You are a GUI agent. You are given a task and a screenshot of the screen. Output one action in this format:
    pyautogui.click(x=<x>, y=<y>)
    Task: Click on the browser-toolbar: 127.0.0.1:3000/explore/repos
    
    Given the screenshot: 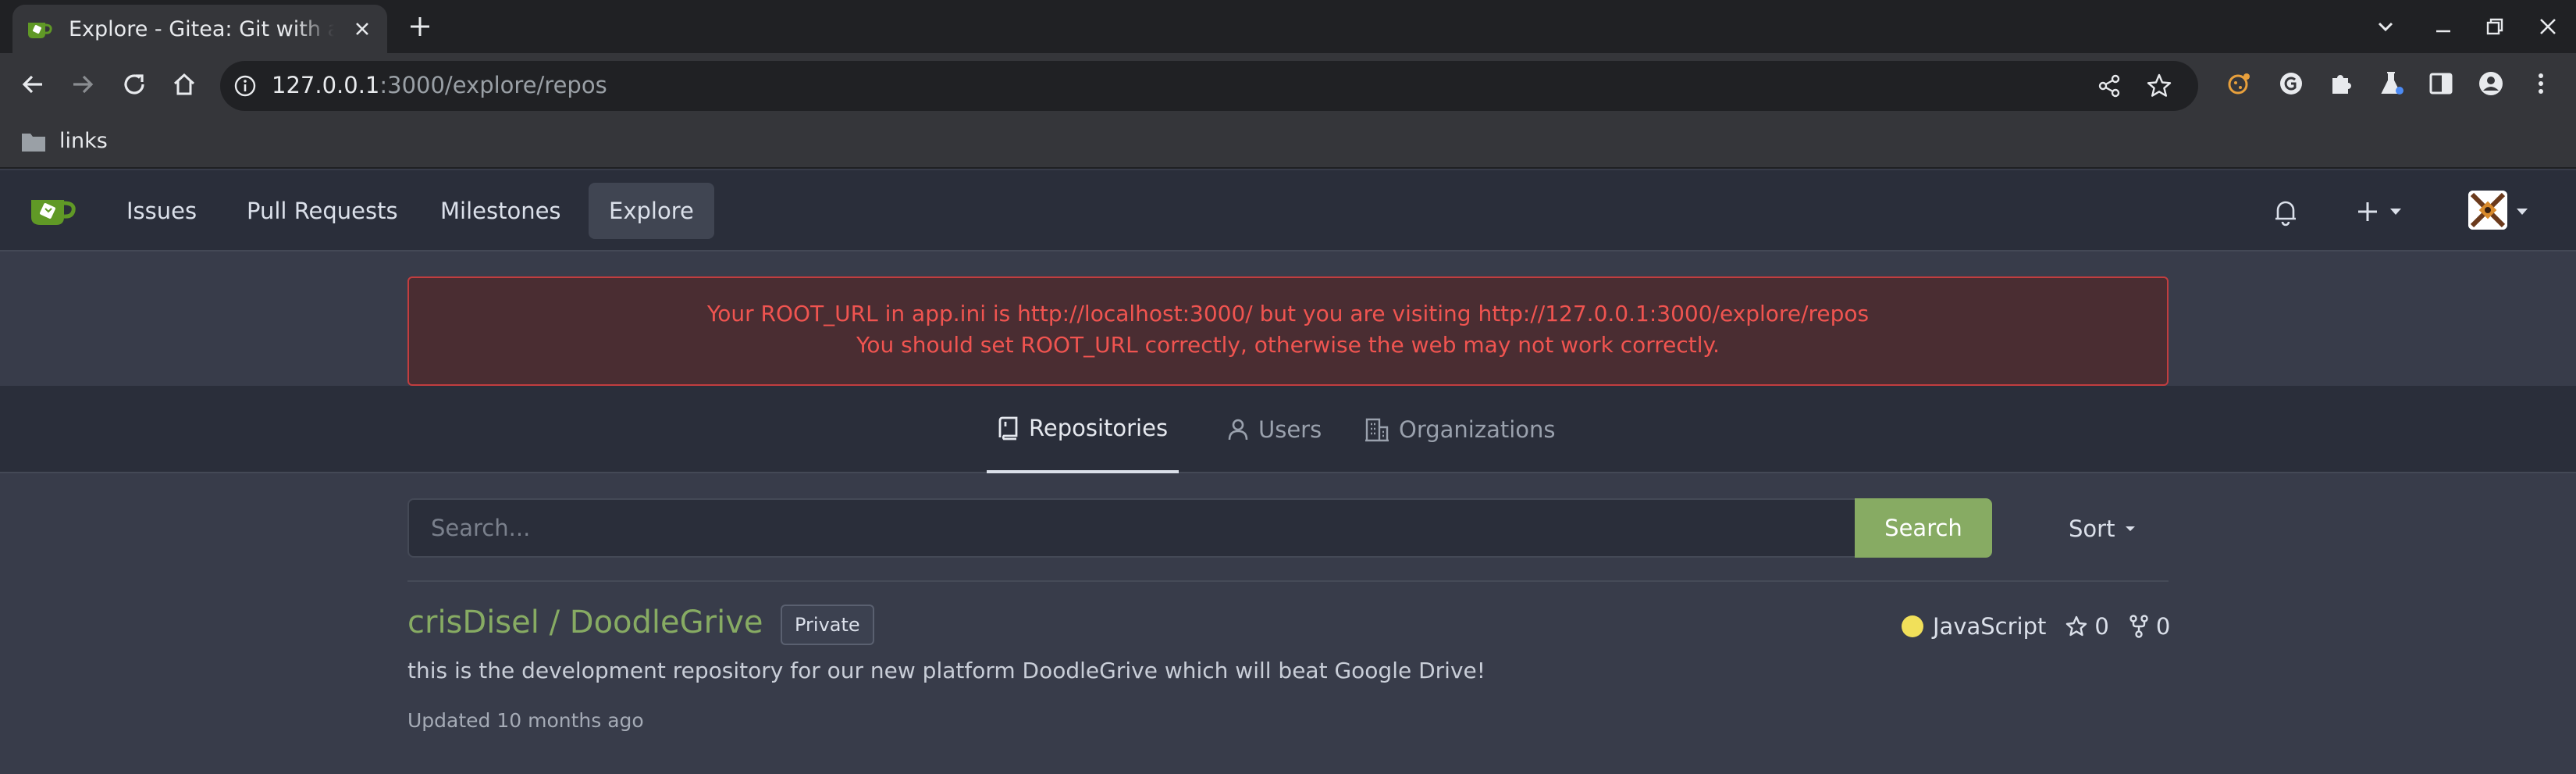 What is the action you would take?
    pyautogui.click(x=1288, y=85)
    